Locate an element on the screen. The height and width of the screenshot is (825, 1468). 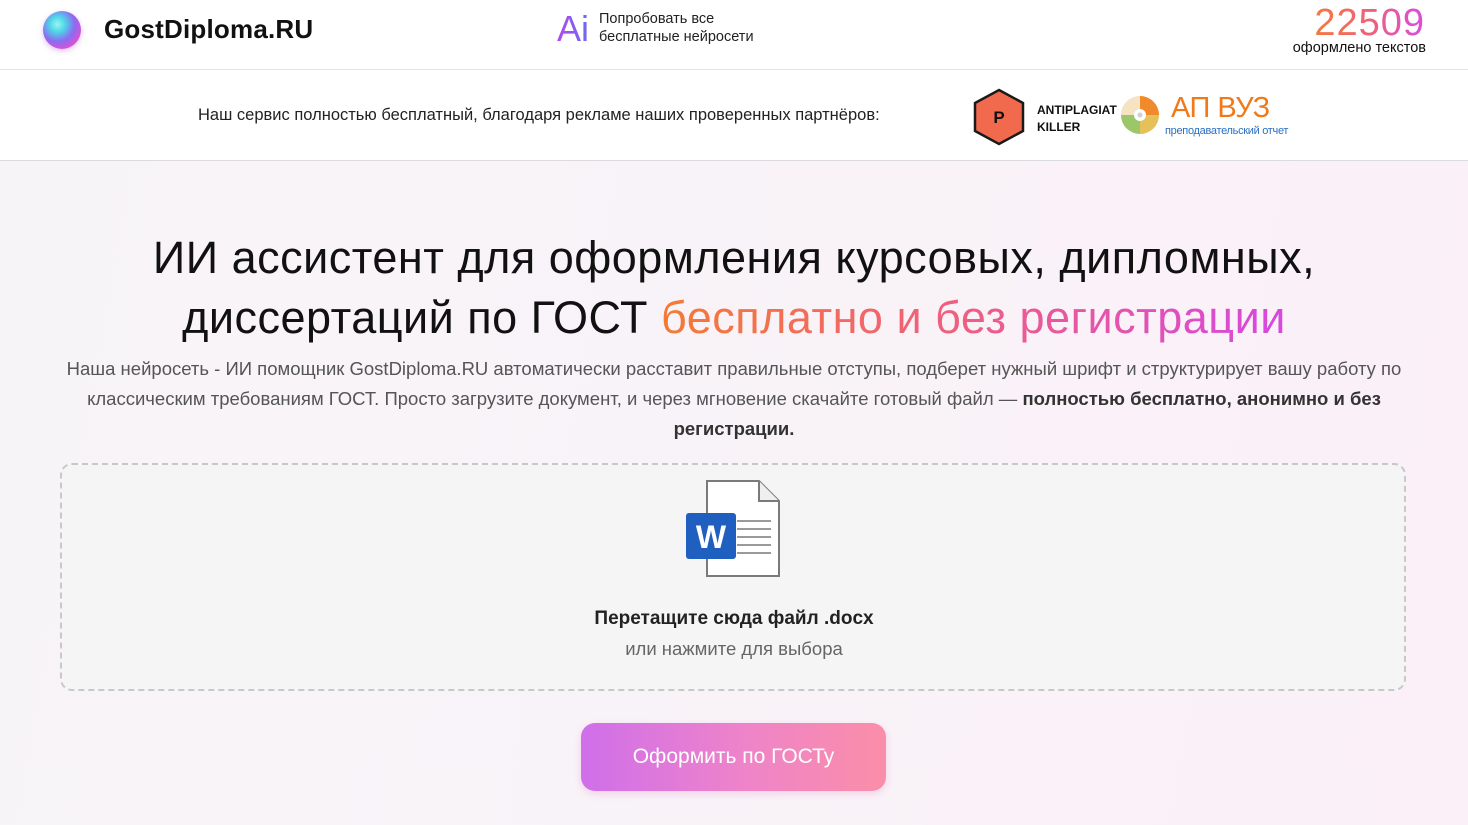
hero-title-line2: диссертаций по ГОСТ is located at coordinates (421, 317).